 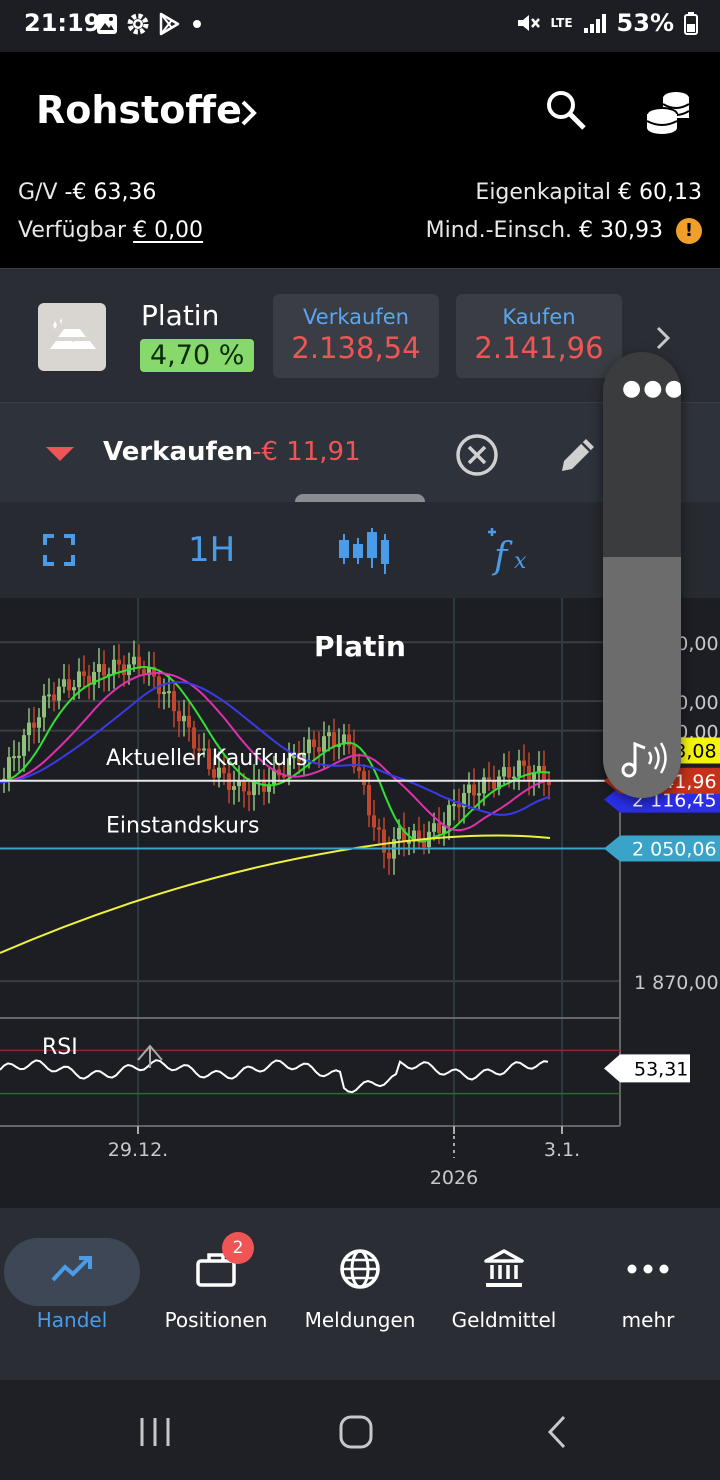 What do you see at coordinates (197, 24) in the screenshot?
I see `dot-icon` at bounding box center [197, 24].